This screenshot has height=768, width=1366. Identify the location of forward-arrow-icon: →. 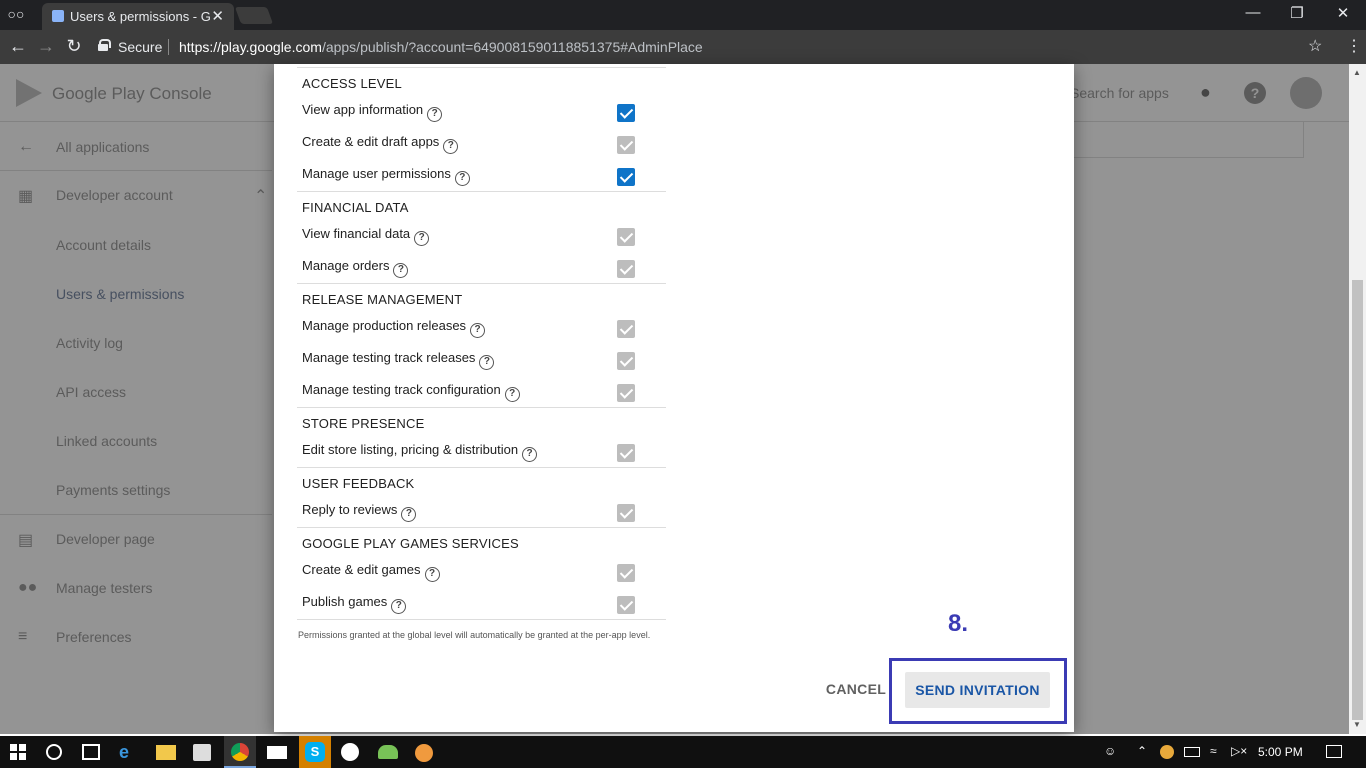
(46, 46).